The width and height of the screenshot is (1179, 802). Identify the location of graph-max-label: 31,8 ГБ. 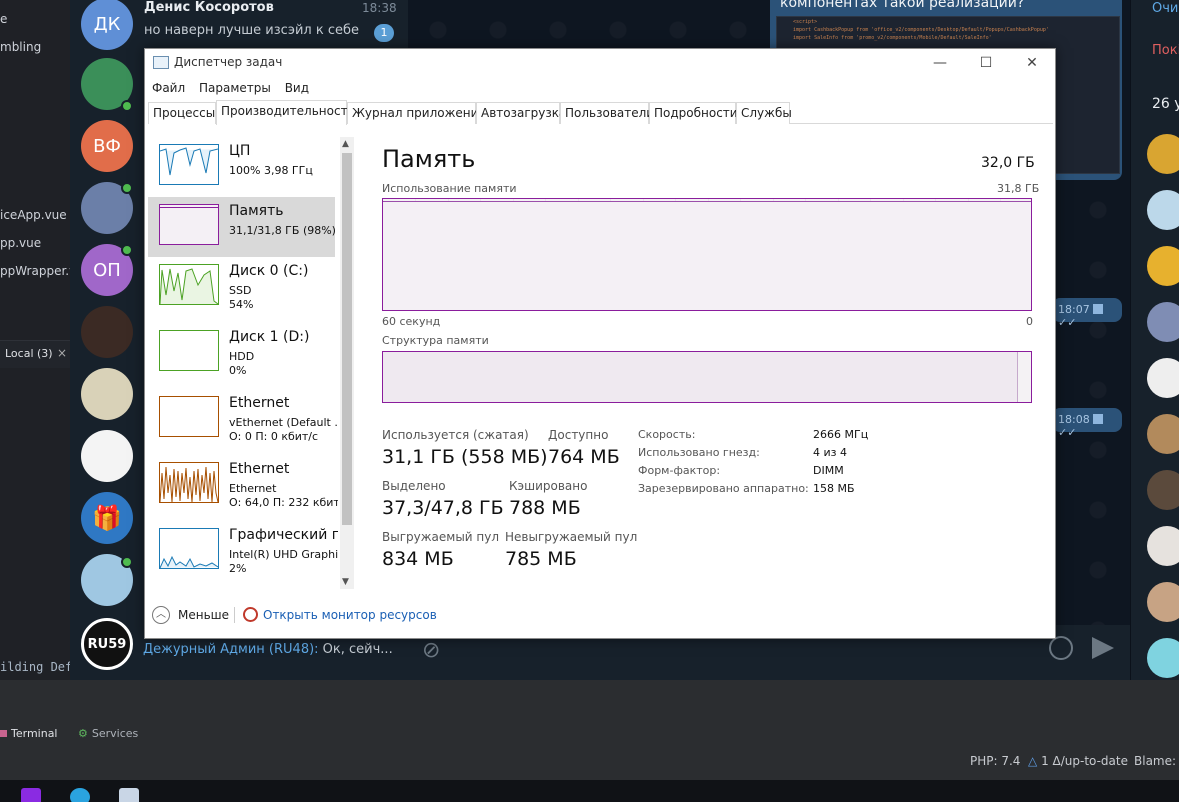
(1018, 188).